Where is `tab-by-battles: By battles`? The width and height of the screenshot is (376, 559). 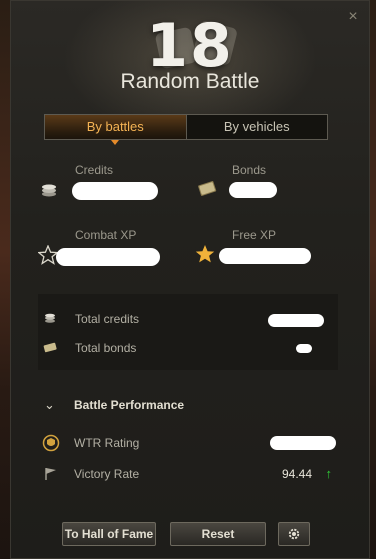 tab-by-battles: By battles is located at coordinates (116, 130).